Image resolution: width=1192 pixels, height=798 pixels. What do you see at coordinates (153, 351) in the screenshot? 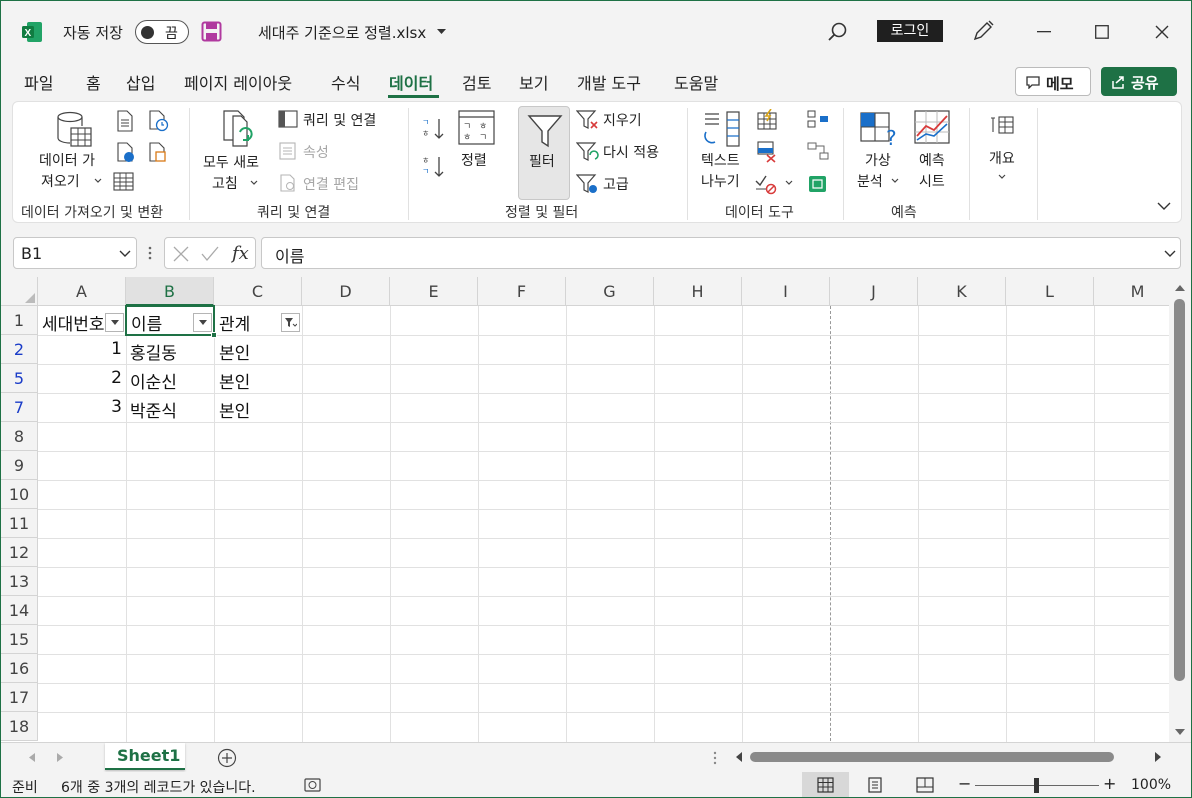
I see `cell-b2: 홍길동` at bounding box center [153, 351].